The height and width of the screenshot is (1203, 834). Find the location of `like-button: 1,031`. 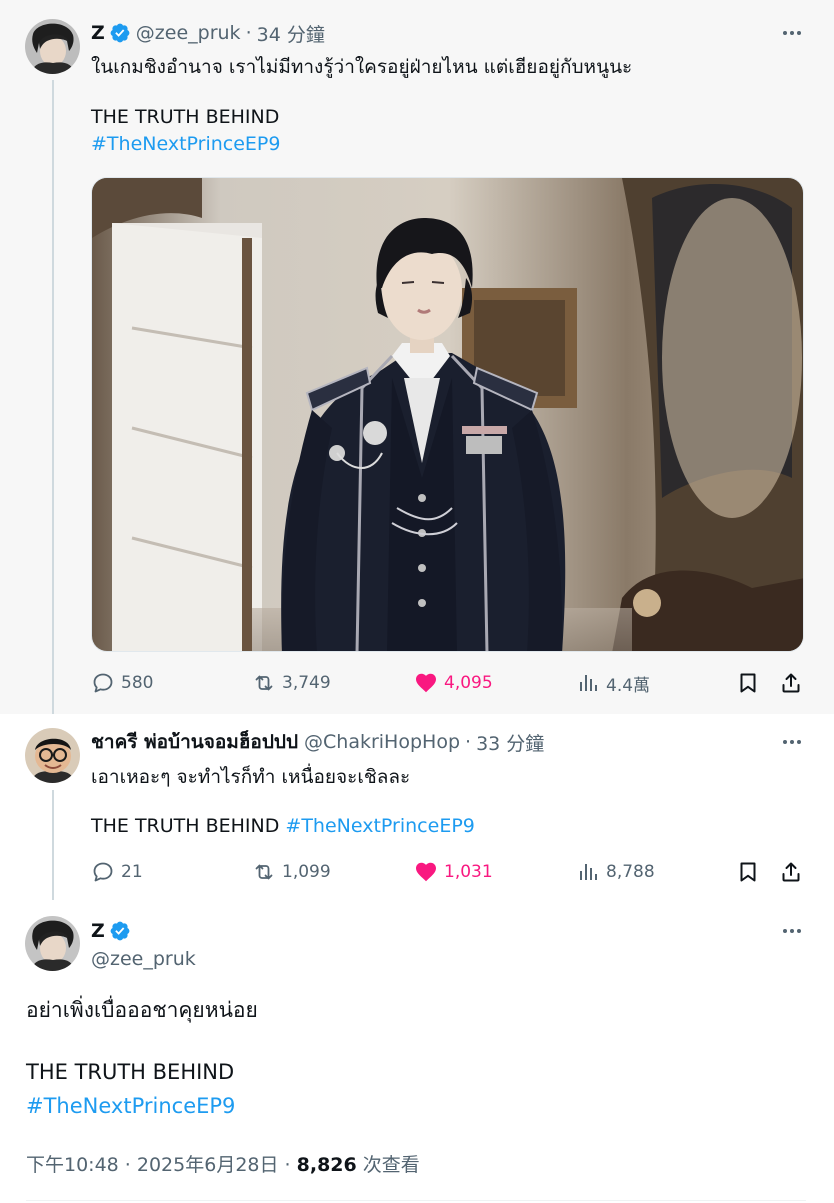

like-button: 1,031 is located at coordinates (453, 872).